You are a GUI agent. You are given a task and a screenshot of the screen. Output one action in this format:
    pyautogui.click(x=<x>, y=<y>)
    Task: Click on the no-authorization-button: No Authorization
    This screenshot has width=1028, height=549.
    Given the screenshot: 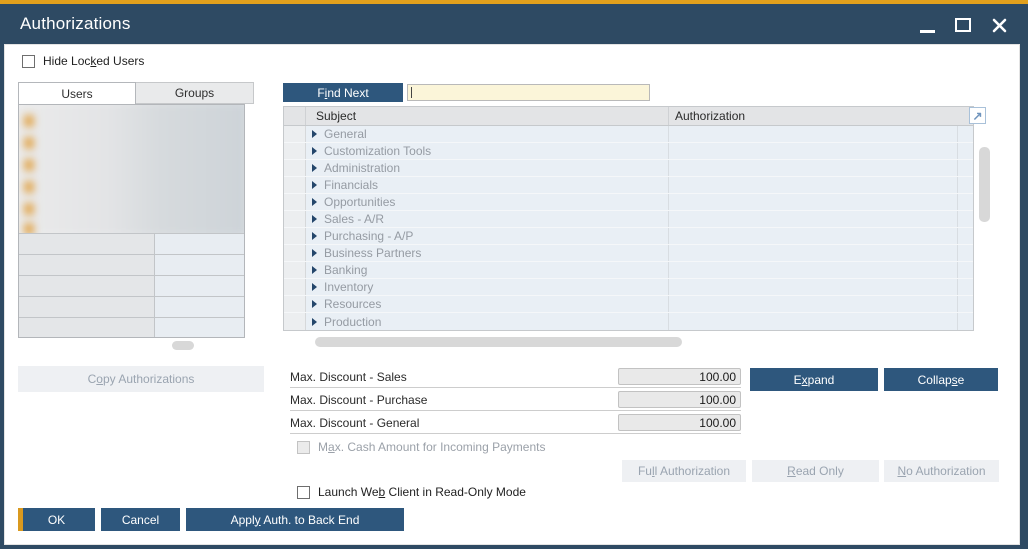 What is the action you would take?
    pyautogui.click(x=941, y=471)
    